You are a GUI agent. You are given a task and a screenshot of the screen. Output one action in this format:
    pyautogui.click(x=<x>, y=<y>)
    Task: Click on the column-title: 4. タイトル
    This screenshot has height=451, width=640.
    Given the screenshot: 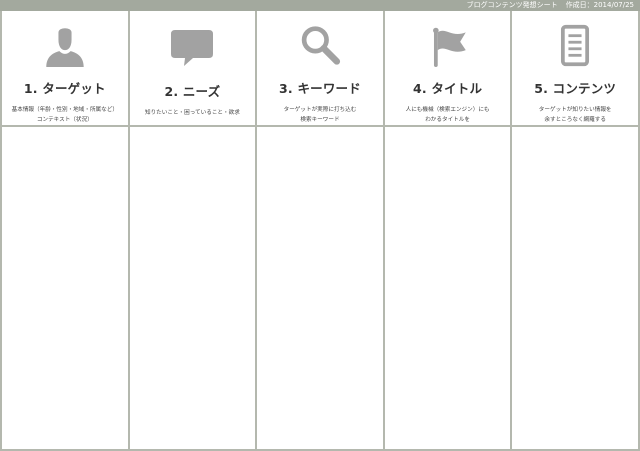 What is the action you would take?
    pyautogui.click(x=447, y=88)
    